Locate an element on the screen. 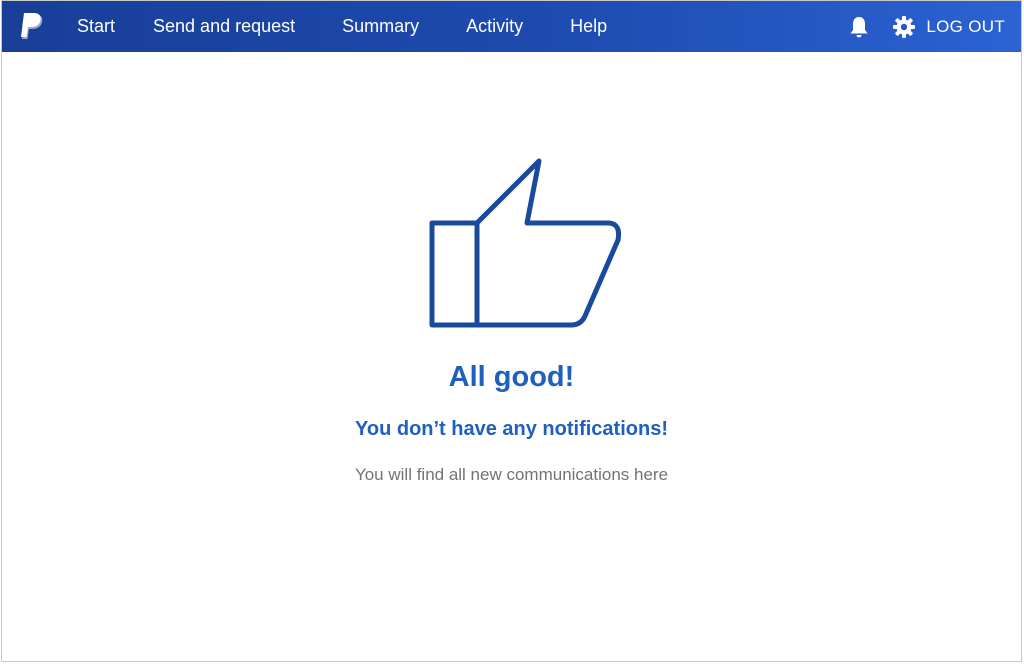  thumbs-up-icon is located at coordinates (527, 245).